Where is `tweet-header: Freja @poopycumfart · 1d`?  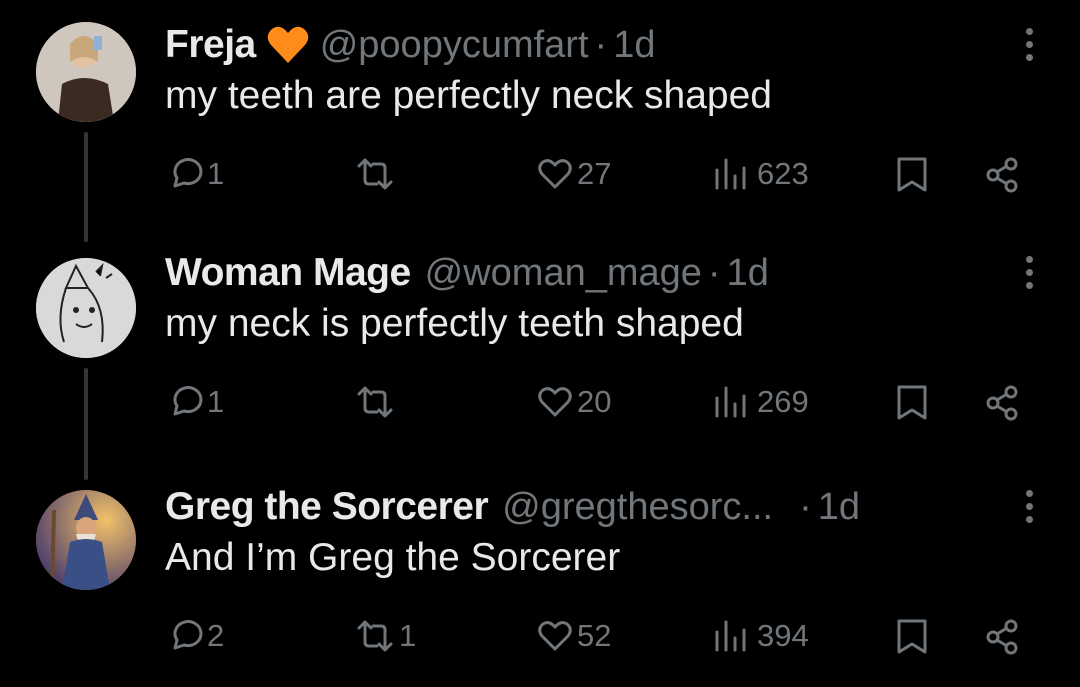
tweet-header: Freja @poopycumfart · 1d is located at coordinates (410, 45).